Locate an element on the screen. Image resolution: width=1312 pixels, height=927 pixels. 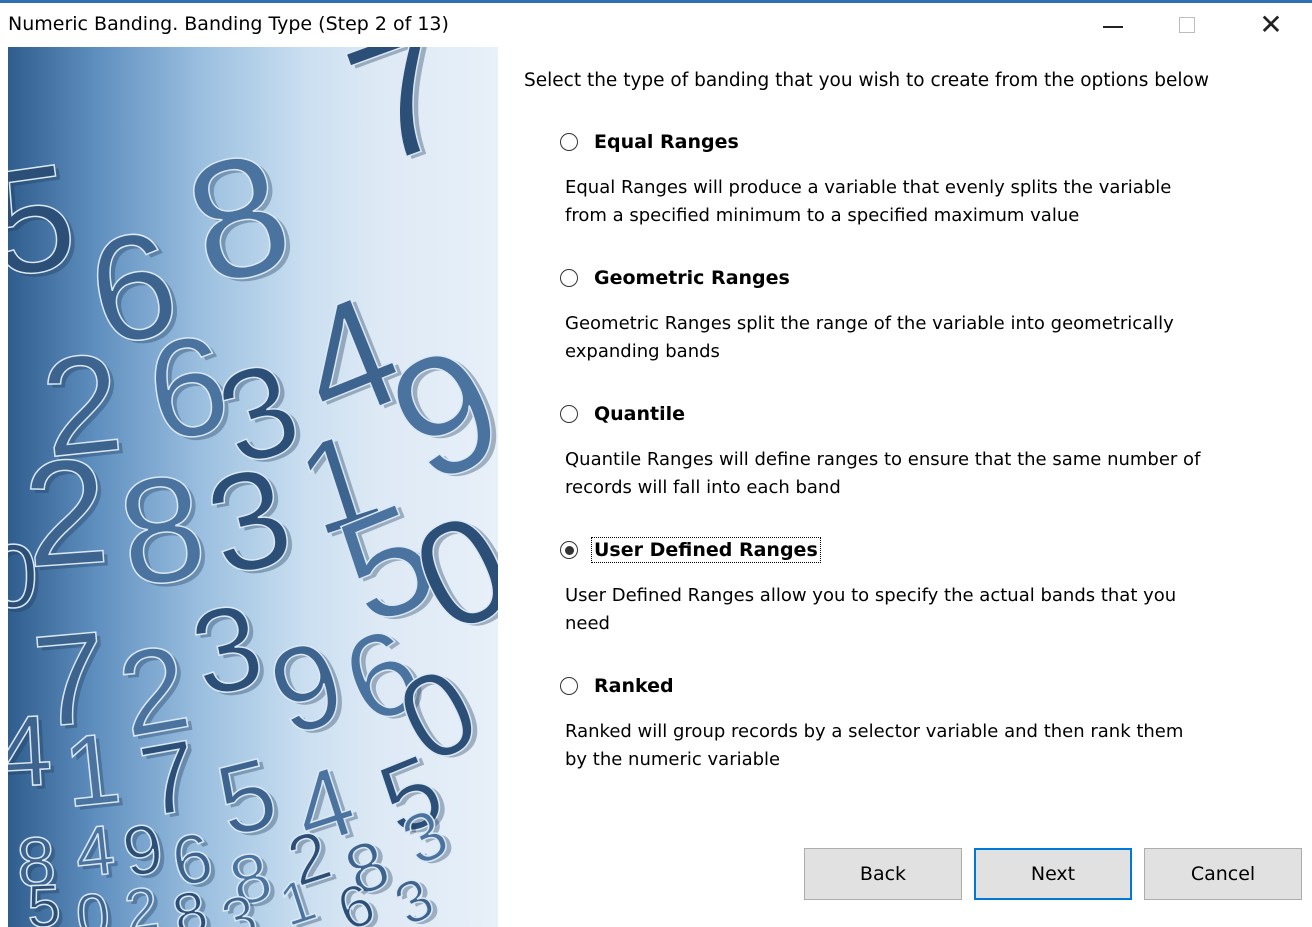
decorative-digit: 44 is located at coordinates (33, 752).